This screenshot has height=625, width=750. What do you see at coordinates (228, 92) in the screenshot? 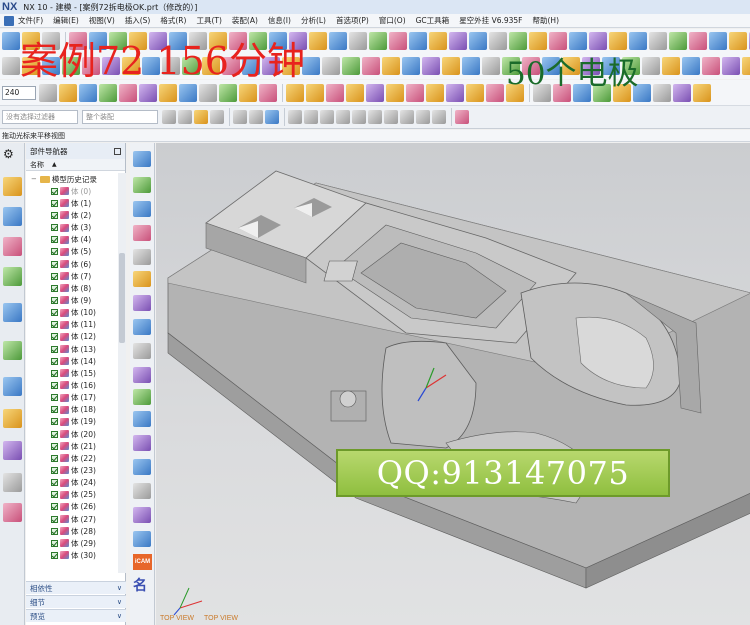
I see `clip-icon` at bounding box center [228, 92].